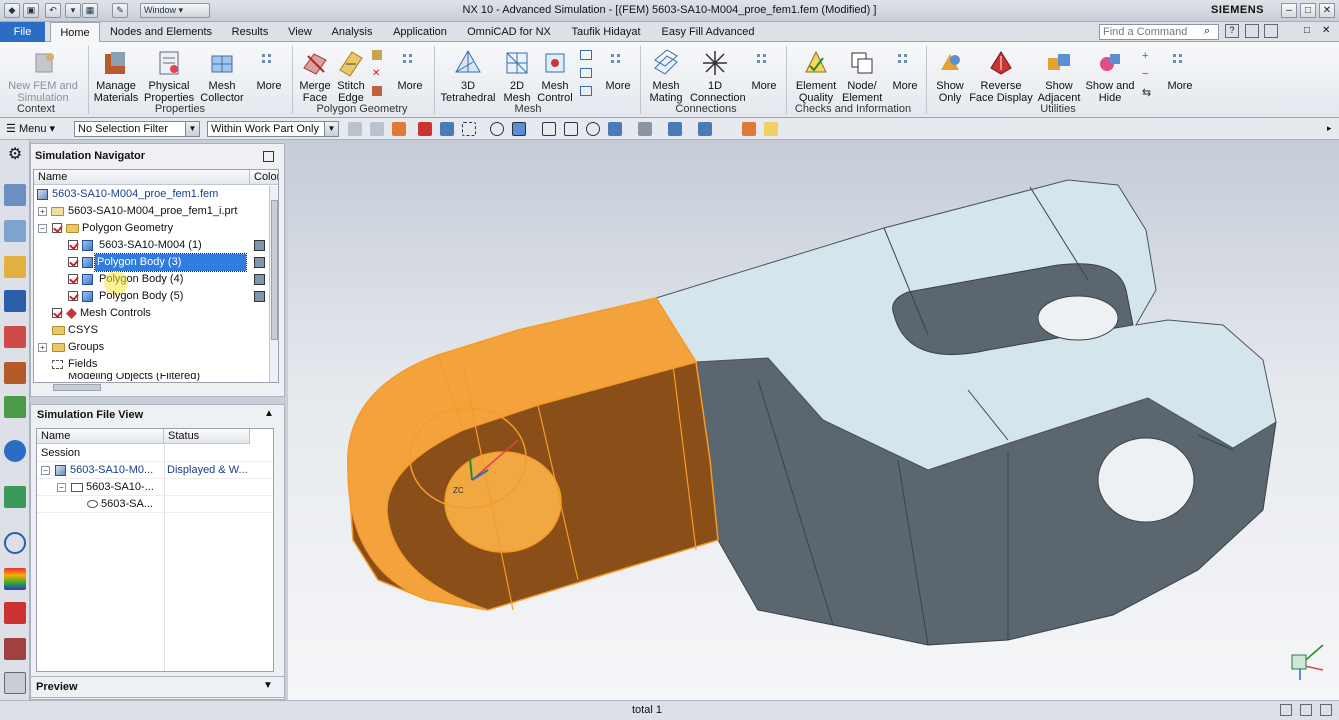 Image resolution: width=1339 pixels, height=720 pixels. I want to click on tree-row-idealized-part: + 5603-SA10-M004_proe_fem1_i.prt, so click(151, 211).